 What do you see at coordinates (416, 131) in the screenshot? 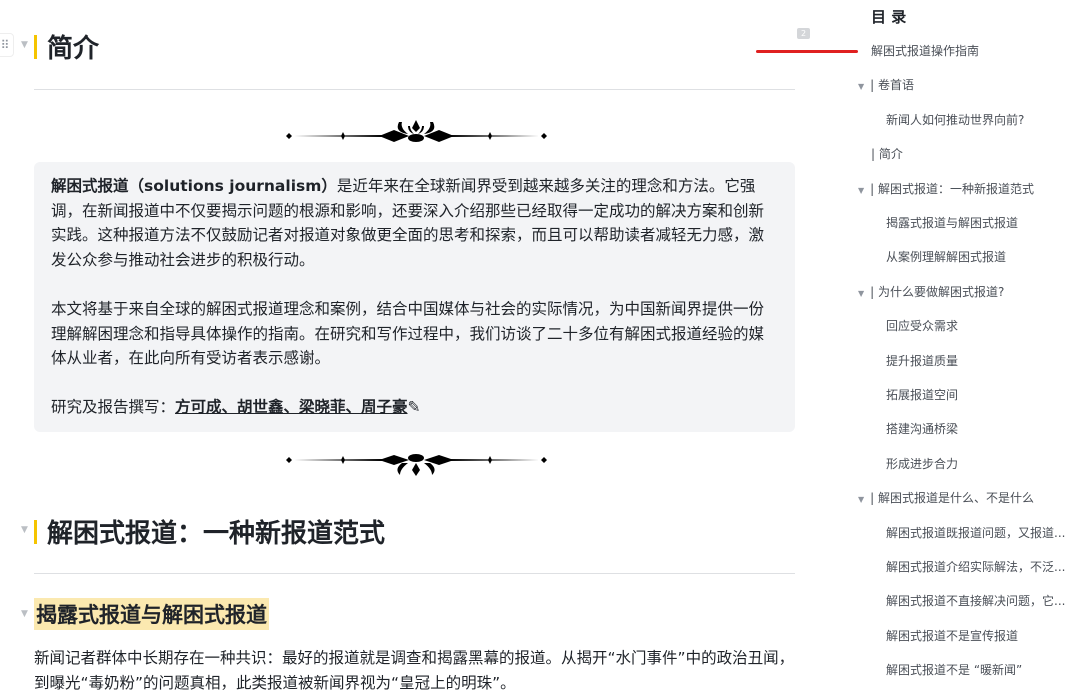
I see `ornament-divider` at bounding box center [416, 131].